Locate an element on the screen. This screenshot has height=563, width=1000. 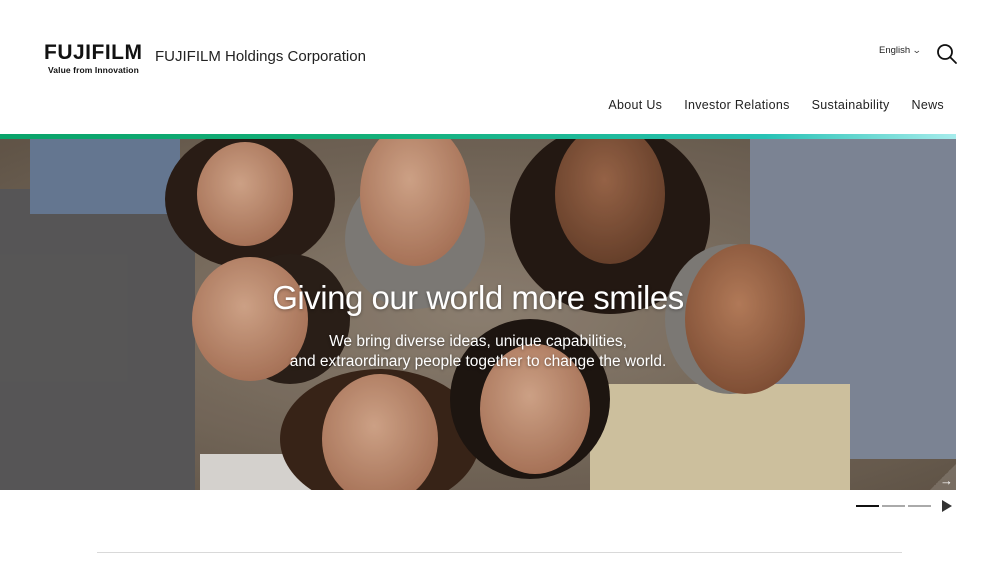
hero-title-text: Giving our world more smiles is located at coordinates (478, 297).